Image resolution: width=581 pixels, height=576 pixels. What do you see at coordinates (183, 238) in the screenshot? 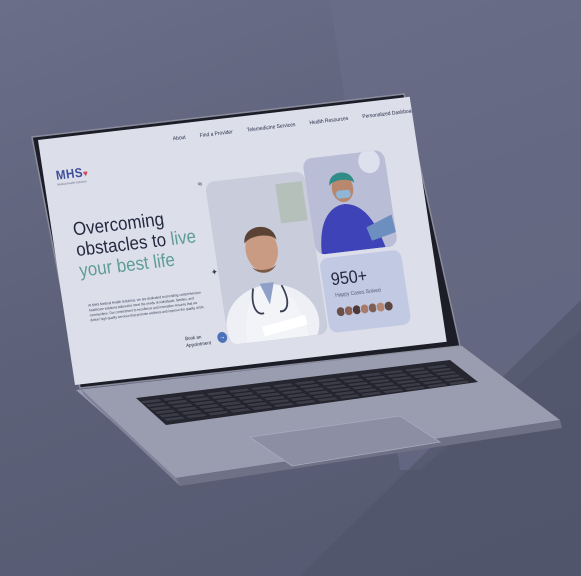
I see `hero-title-accent: live` at bounding box center [183, 238].